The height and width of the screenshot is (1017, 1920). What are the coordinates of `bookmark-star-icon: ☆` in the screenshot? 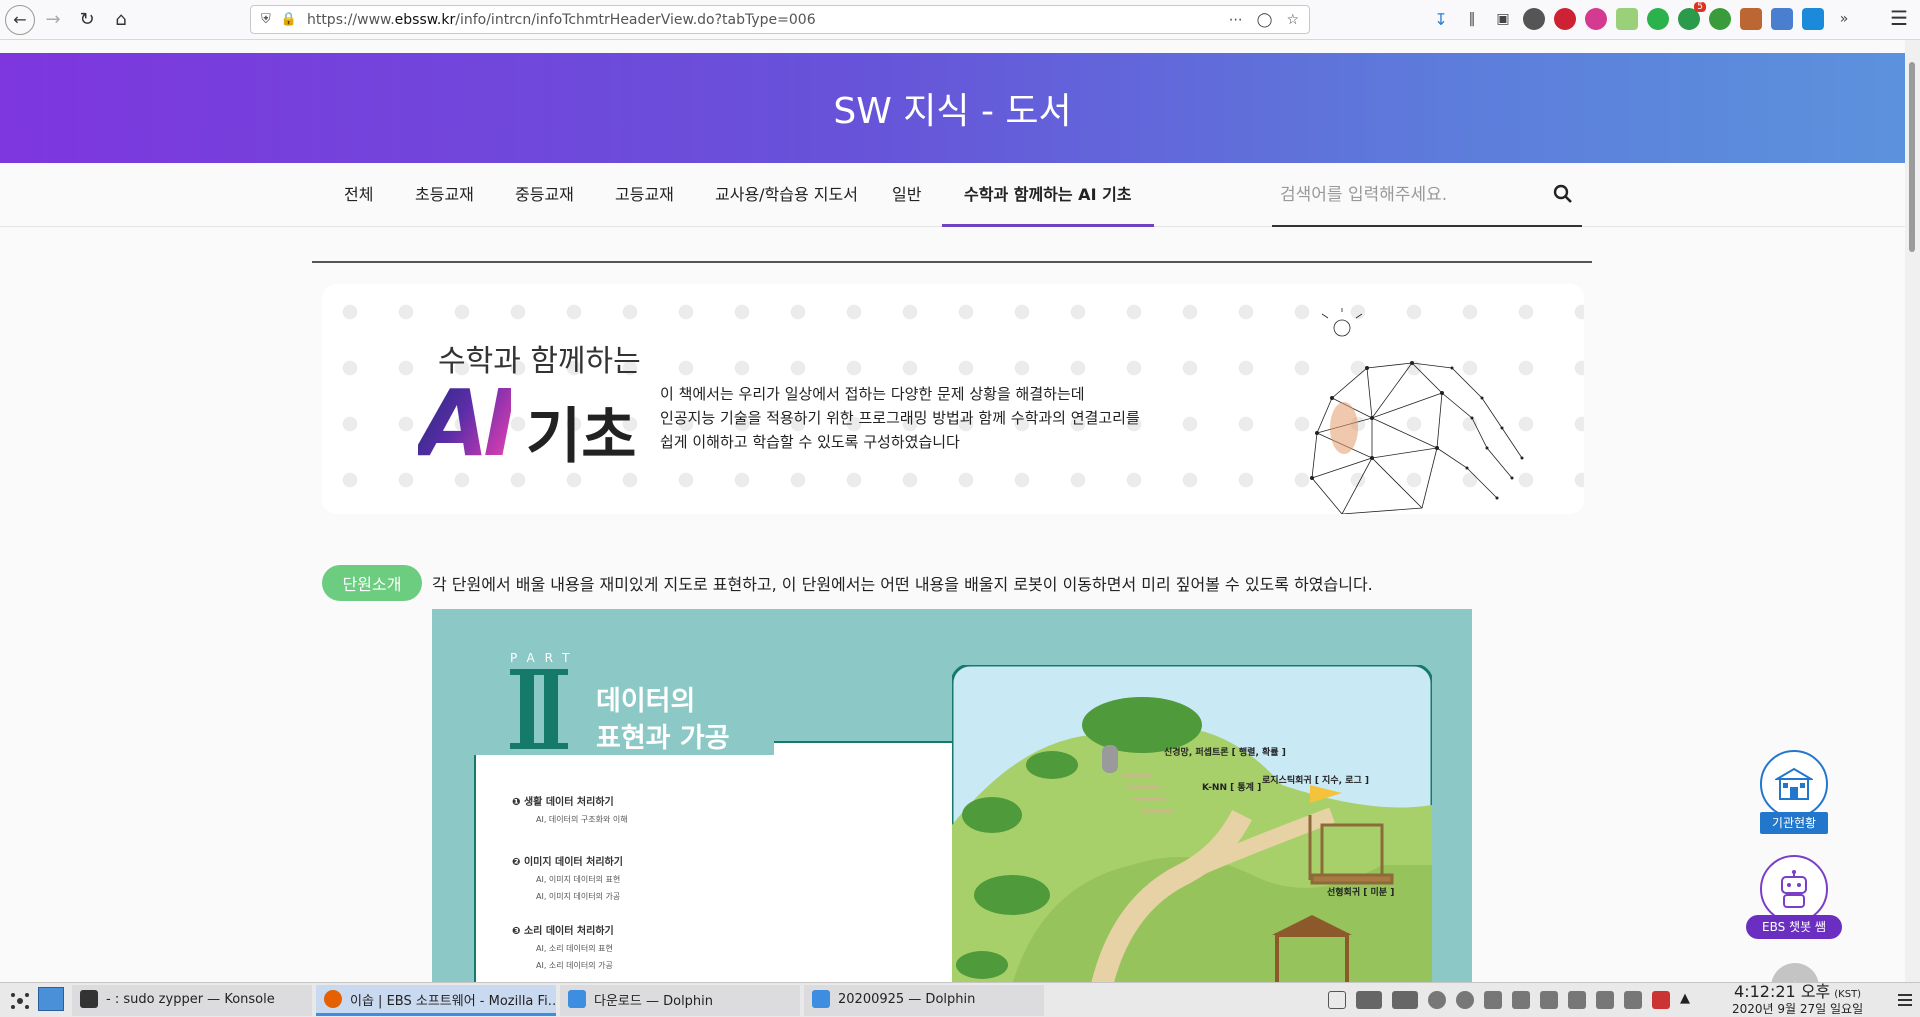 It's located at (1292, 20).